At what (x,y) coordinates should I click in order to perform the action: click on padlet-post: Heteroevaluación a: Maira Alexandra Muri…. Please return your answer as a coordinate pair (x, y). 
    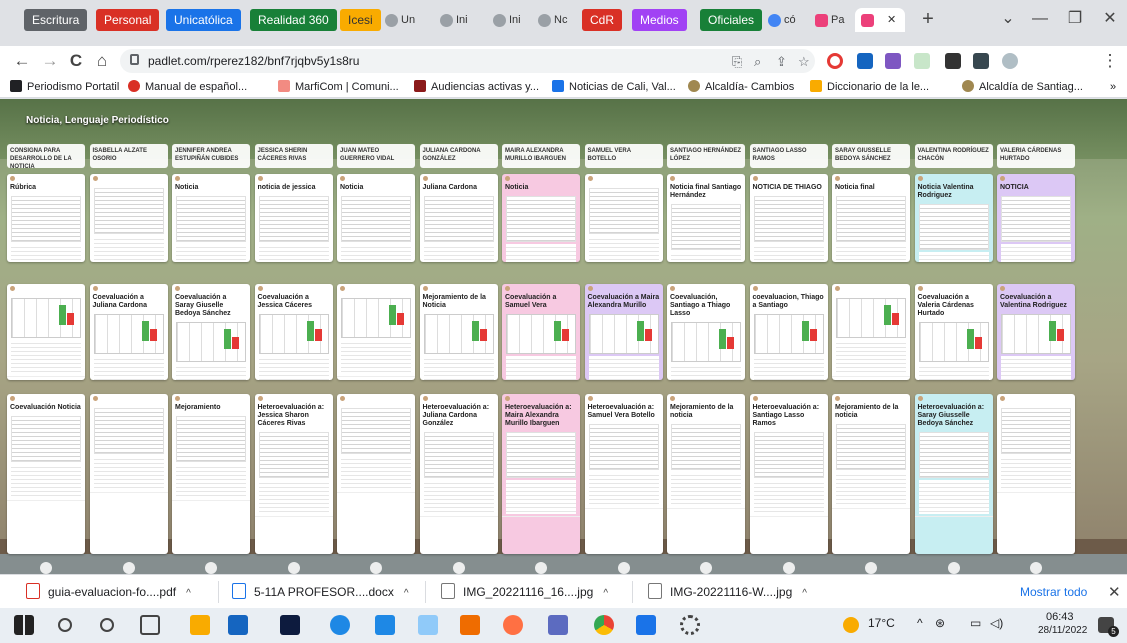
    Looking at the image, I should click on (541, 474).